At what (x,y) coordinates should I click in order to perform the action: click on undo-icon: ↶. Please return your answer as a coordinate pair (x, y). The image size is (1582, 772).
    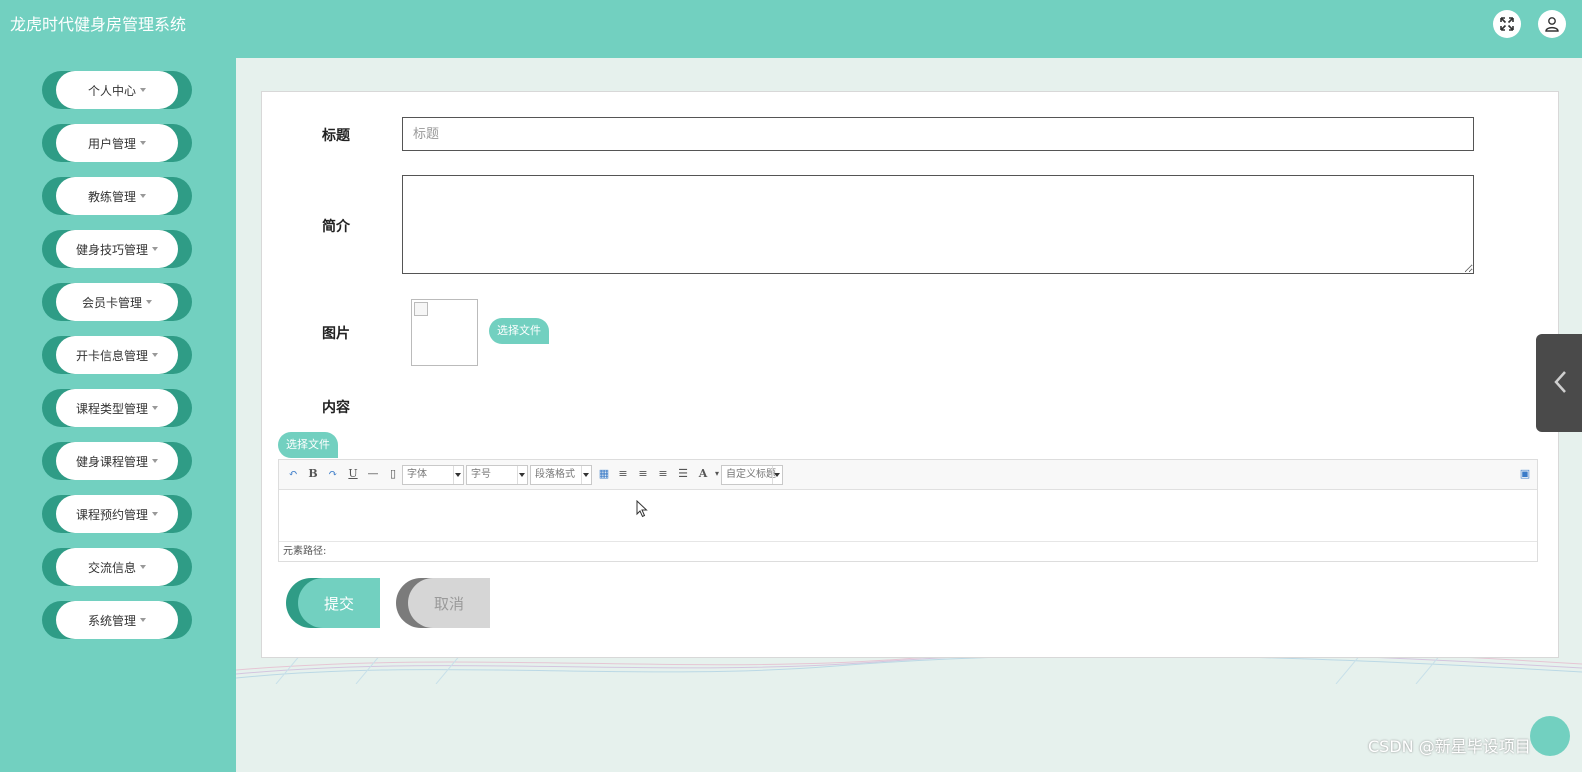
    Looking at the image, I should click on (293, 474).